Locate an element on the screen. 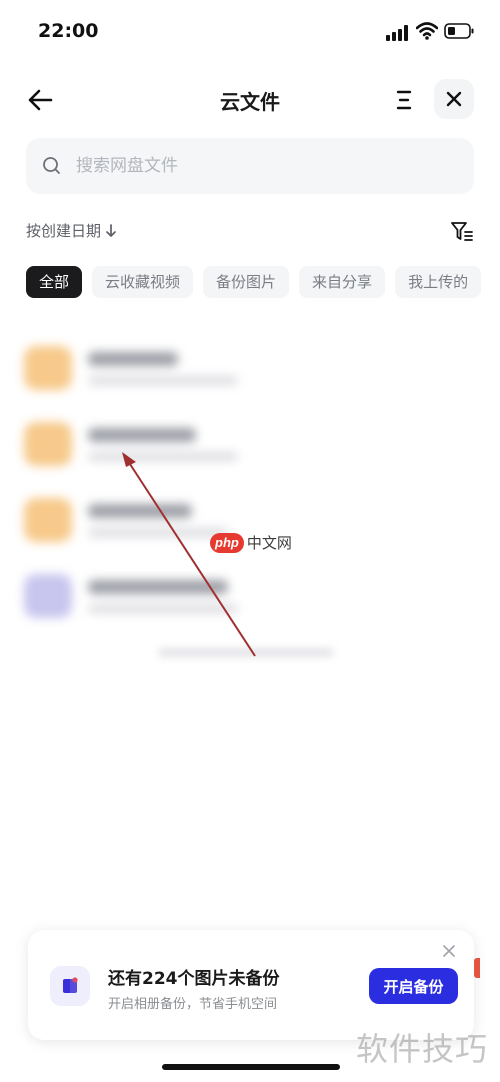 The height and width of the screenshot is (1082, 500). sort-label: 按创建日期 is located at coordinates (64, 231).